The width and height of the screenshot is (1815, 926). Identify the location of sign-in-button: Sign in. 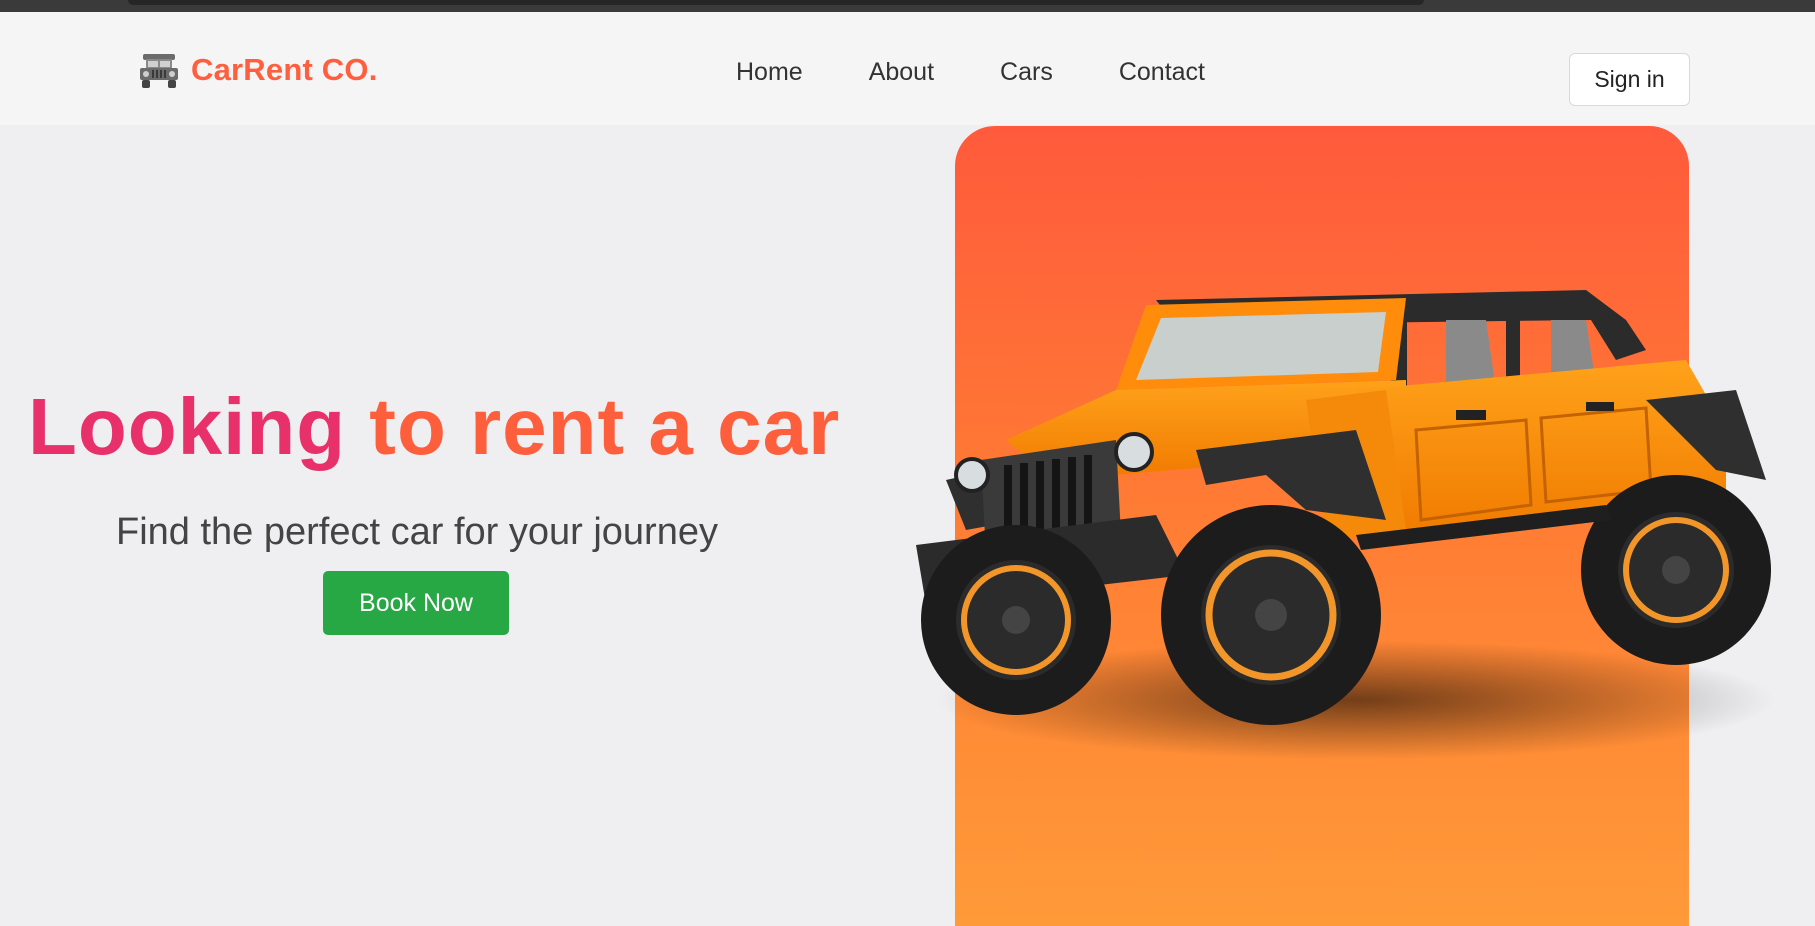
(1629, 79).